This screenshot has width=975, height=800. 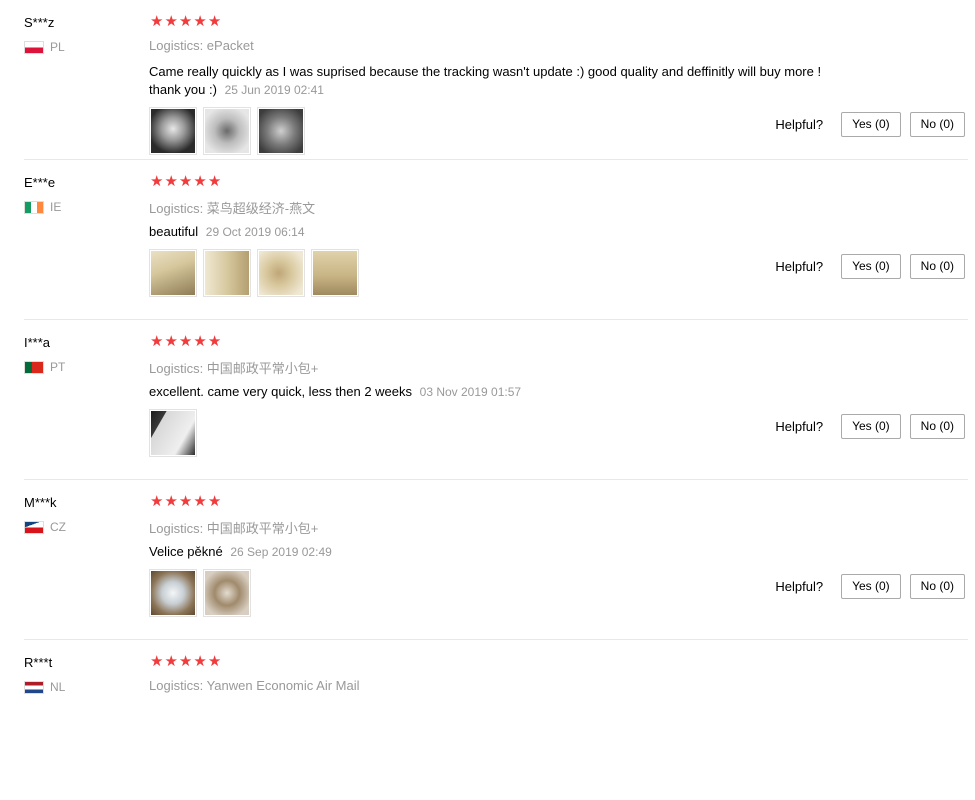 What do you see at coordinates (255, 232) in the screenshot?
I see `review-date: 29 Oct 2019 06:14` at bounding box center [255, 232].